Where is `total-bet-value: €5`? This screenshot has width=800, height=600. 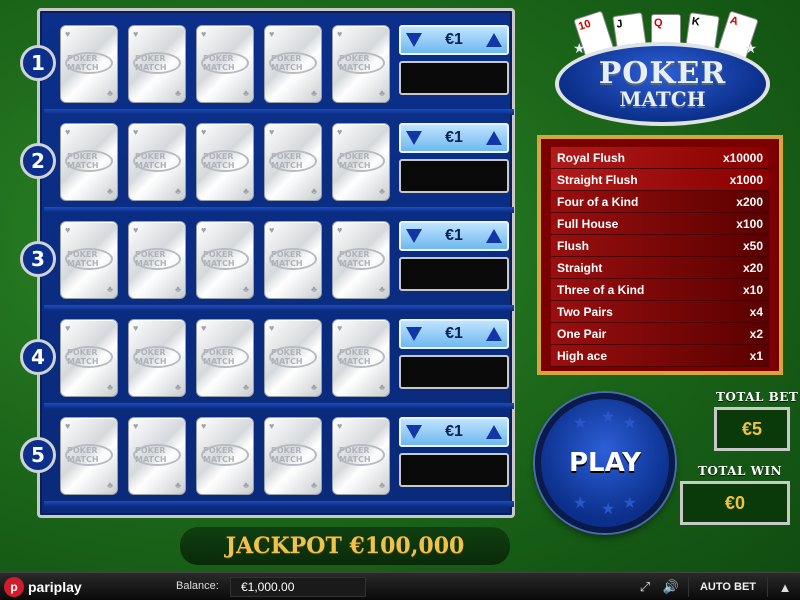 total-bet-value: €5 is located at coordinates (752, 429).